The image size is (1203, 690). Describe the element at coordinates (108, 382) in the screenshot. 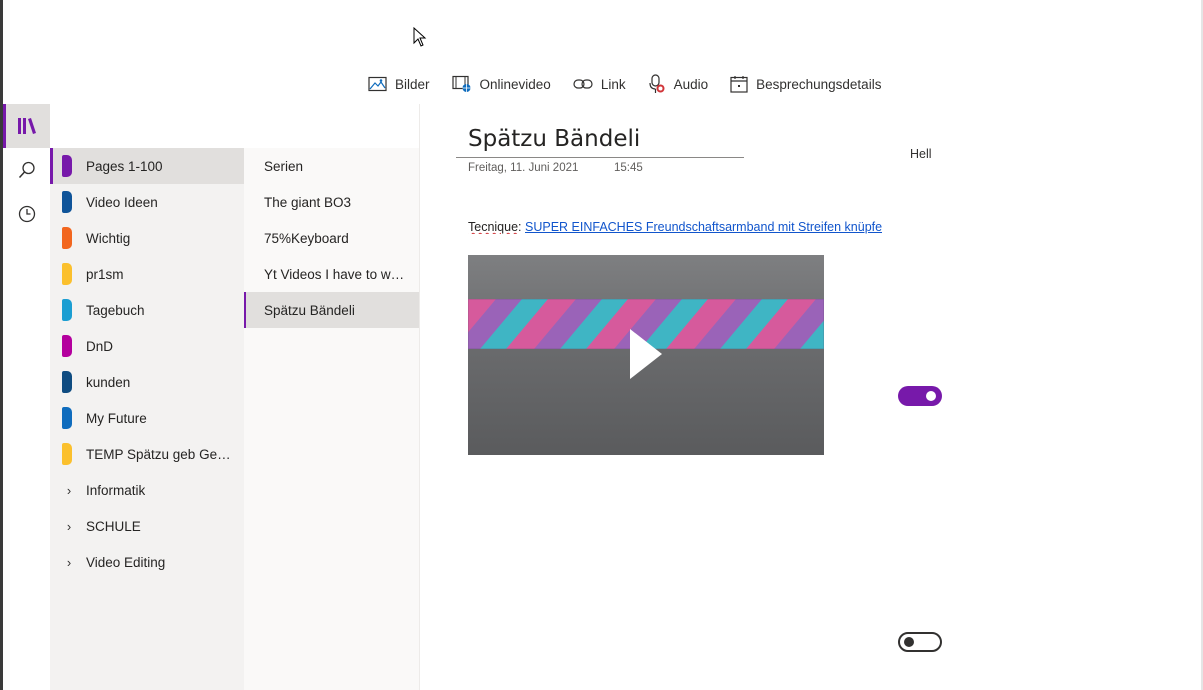

I see `section-label: kunden` at that location.